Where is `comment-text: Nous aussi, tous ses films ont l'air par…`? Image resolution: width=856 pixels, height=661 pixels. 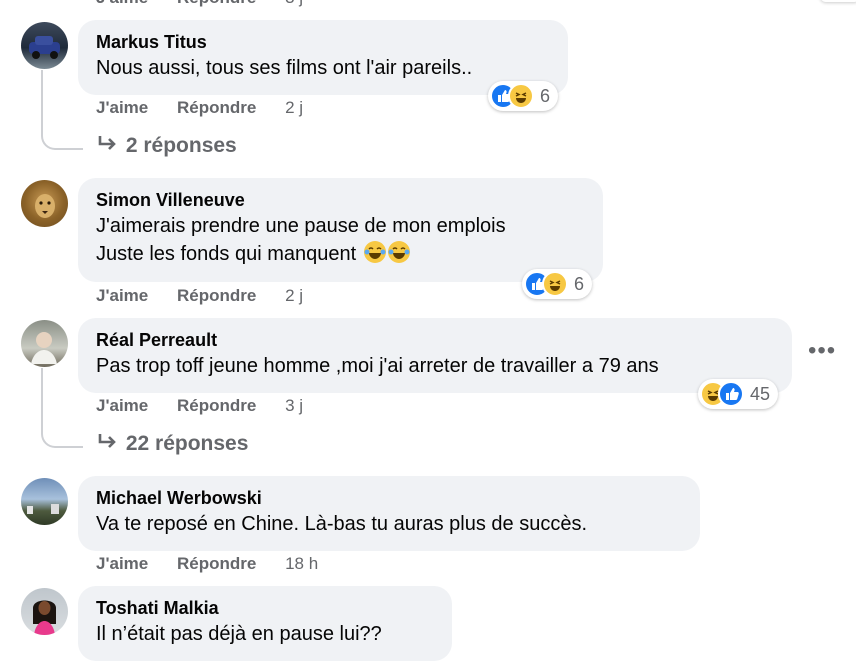 comment-text: Nous aussi, tous ses films ont l'air par… is located at coordinates (284, 68).